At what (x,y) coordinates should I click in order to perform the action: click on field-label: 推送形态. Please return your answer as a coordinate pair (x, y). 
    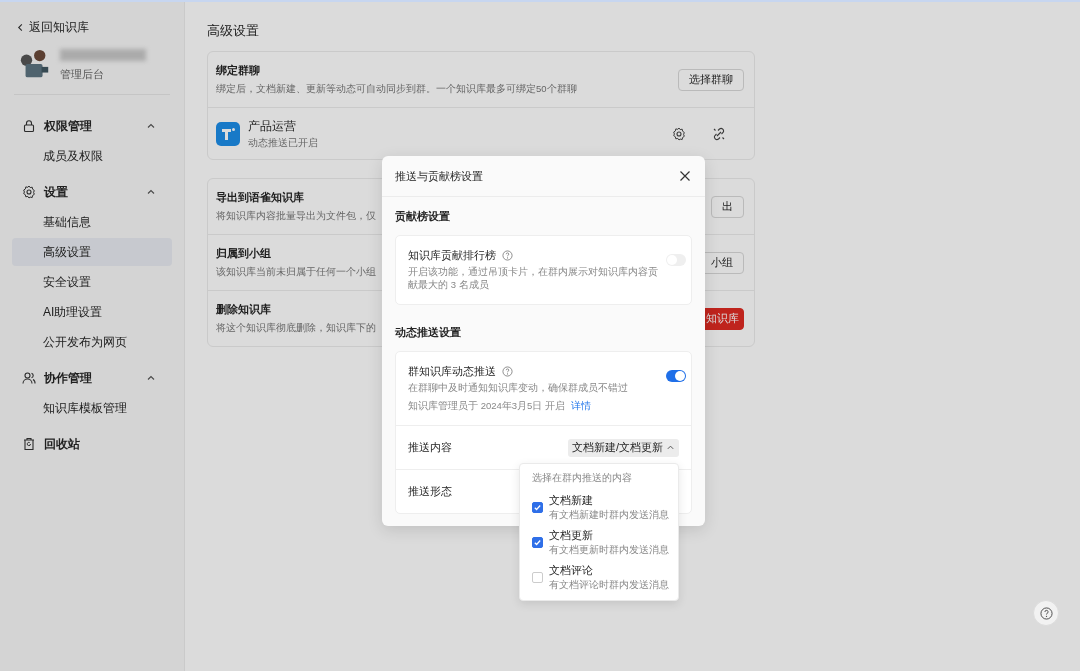
    Looking at the image, I should click on (430, 492).